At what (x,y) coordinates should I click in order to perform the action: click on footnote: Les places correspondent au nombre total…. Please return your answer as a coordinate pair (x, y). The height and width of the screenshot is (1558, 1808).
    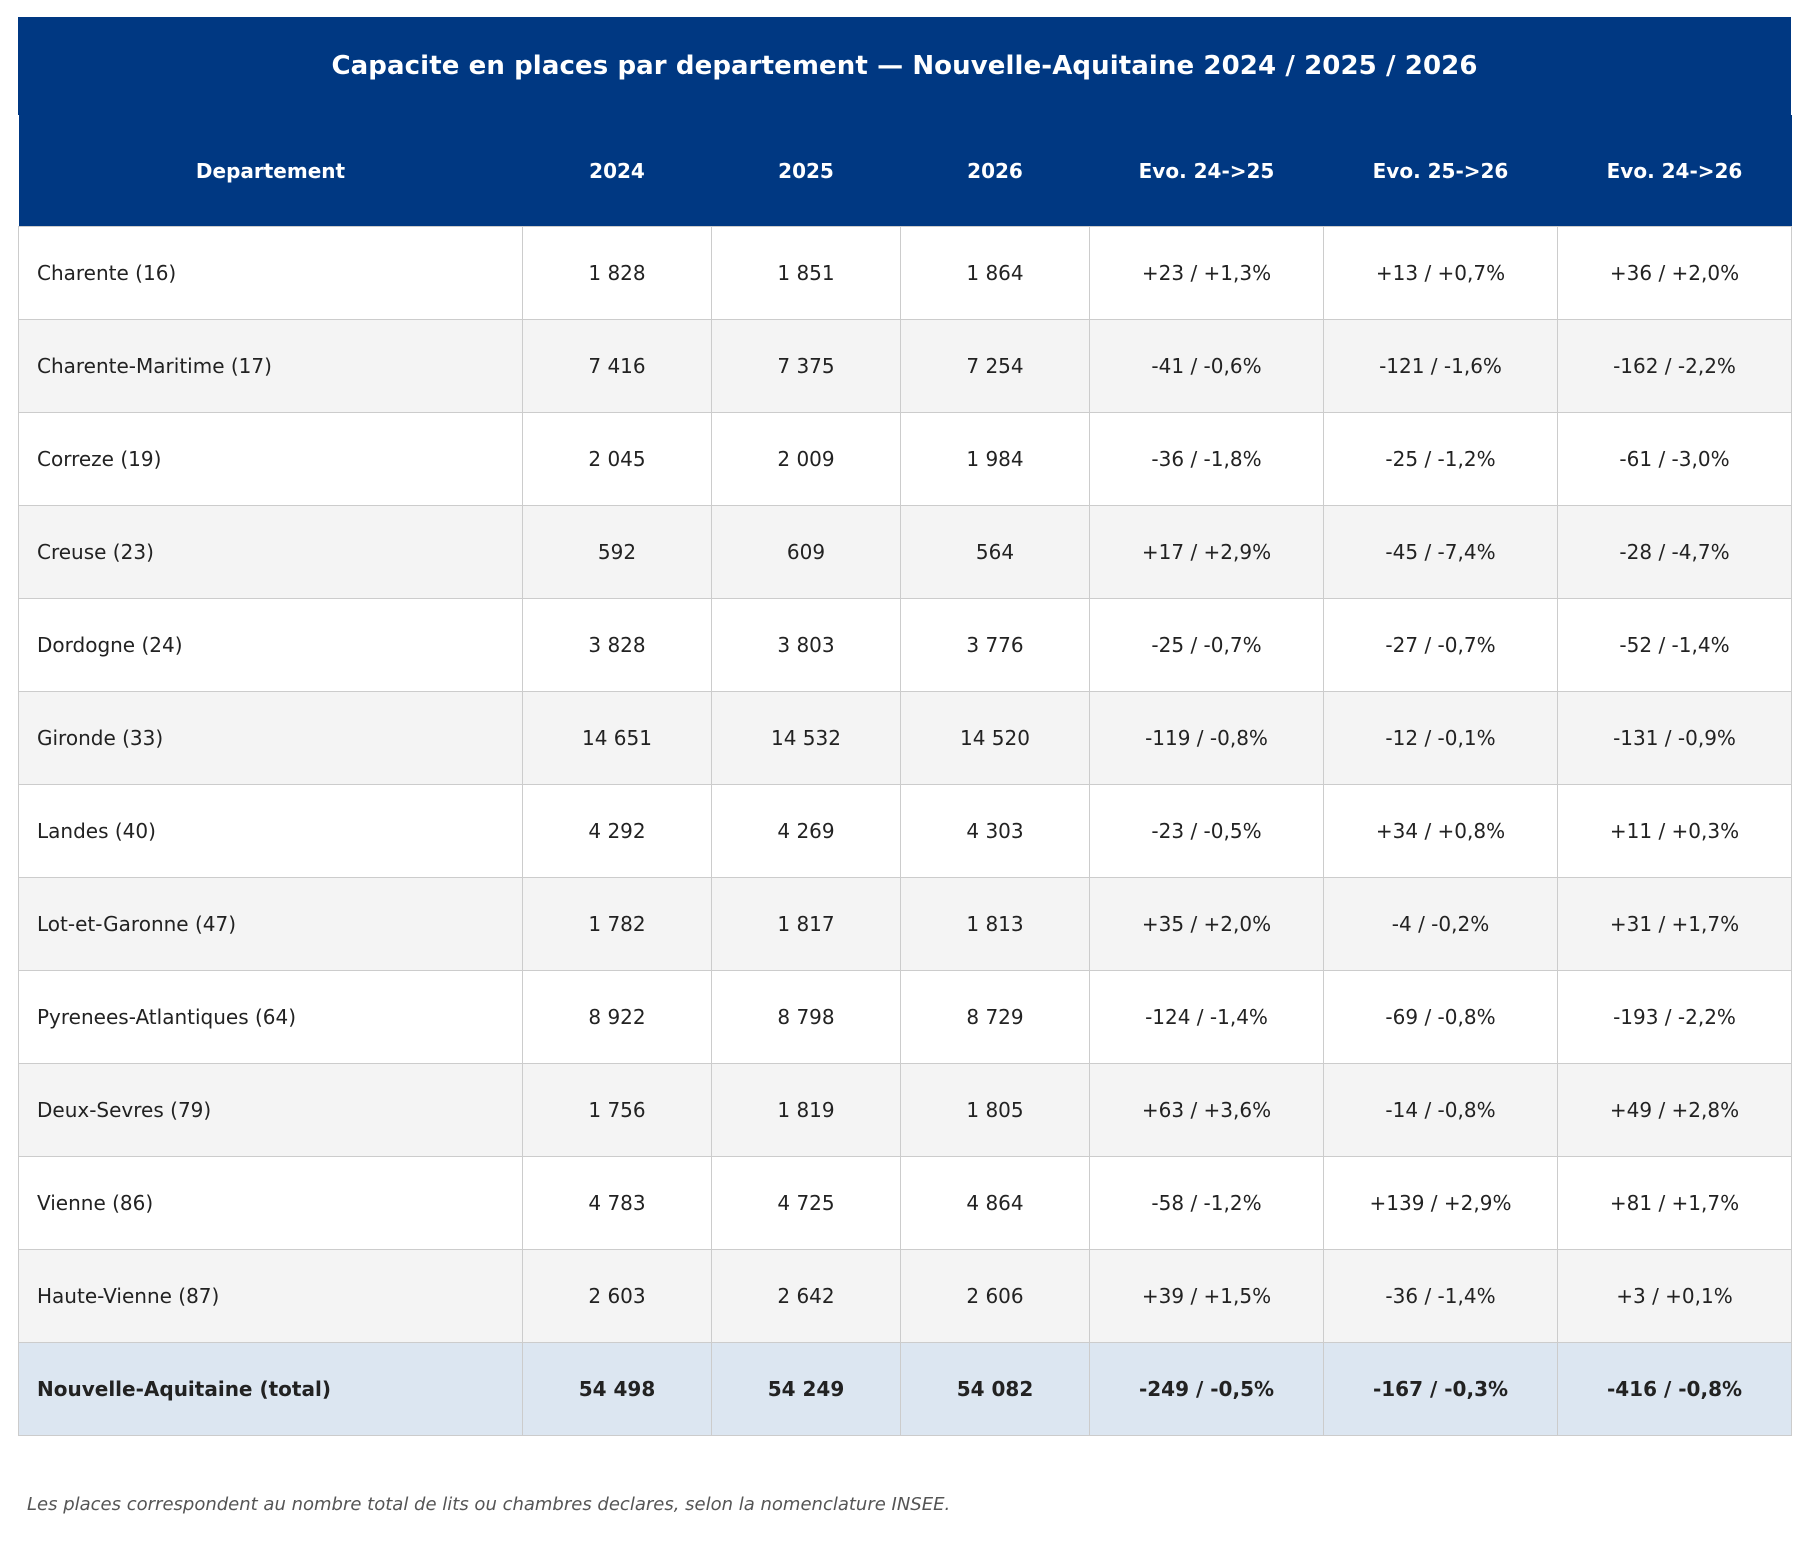
    Looking at the image, I should click on (489, 1504).